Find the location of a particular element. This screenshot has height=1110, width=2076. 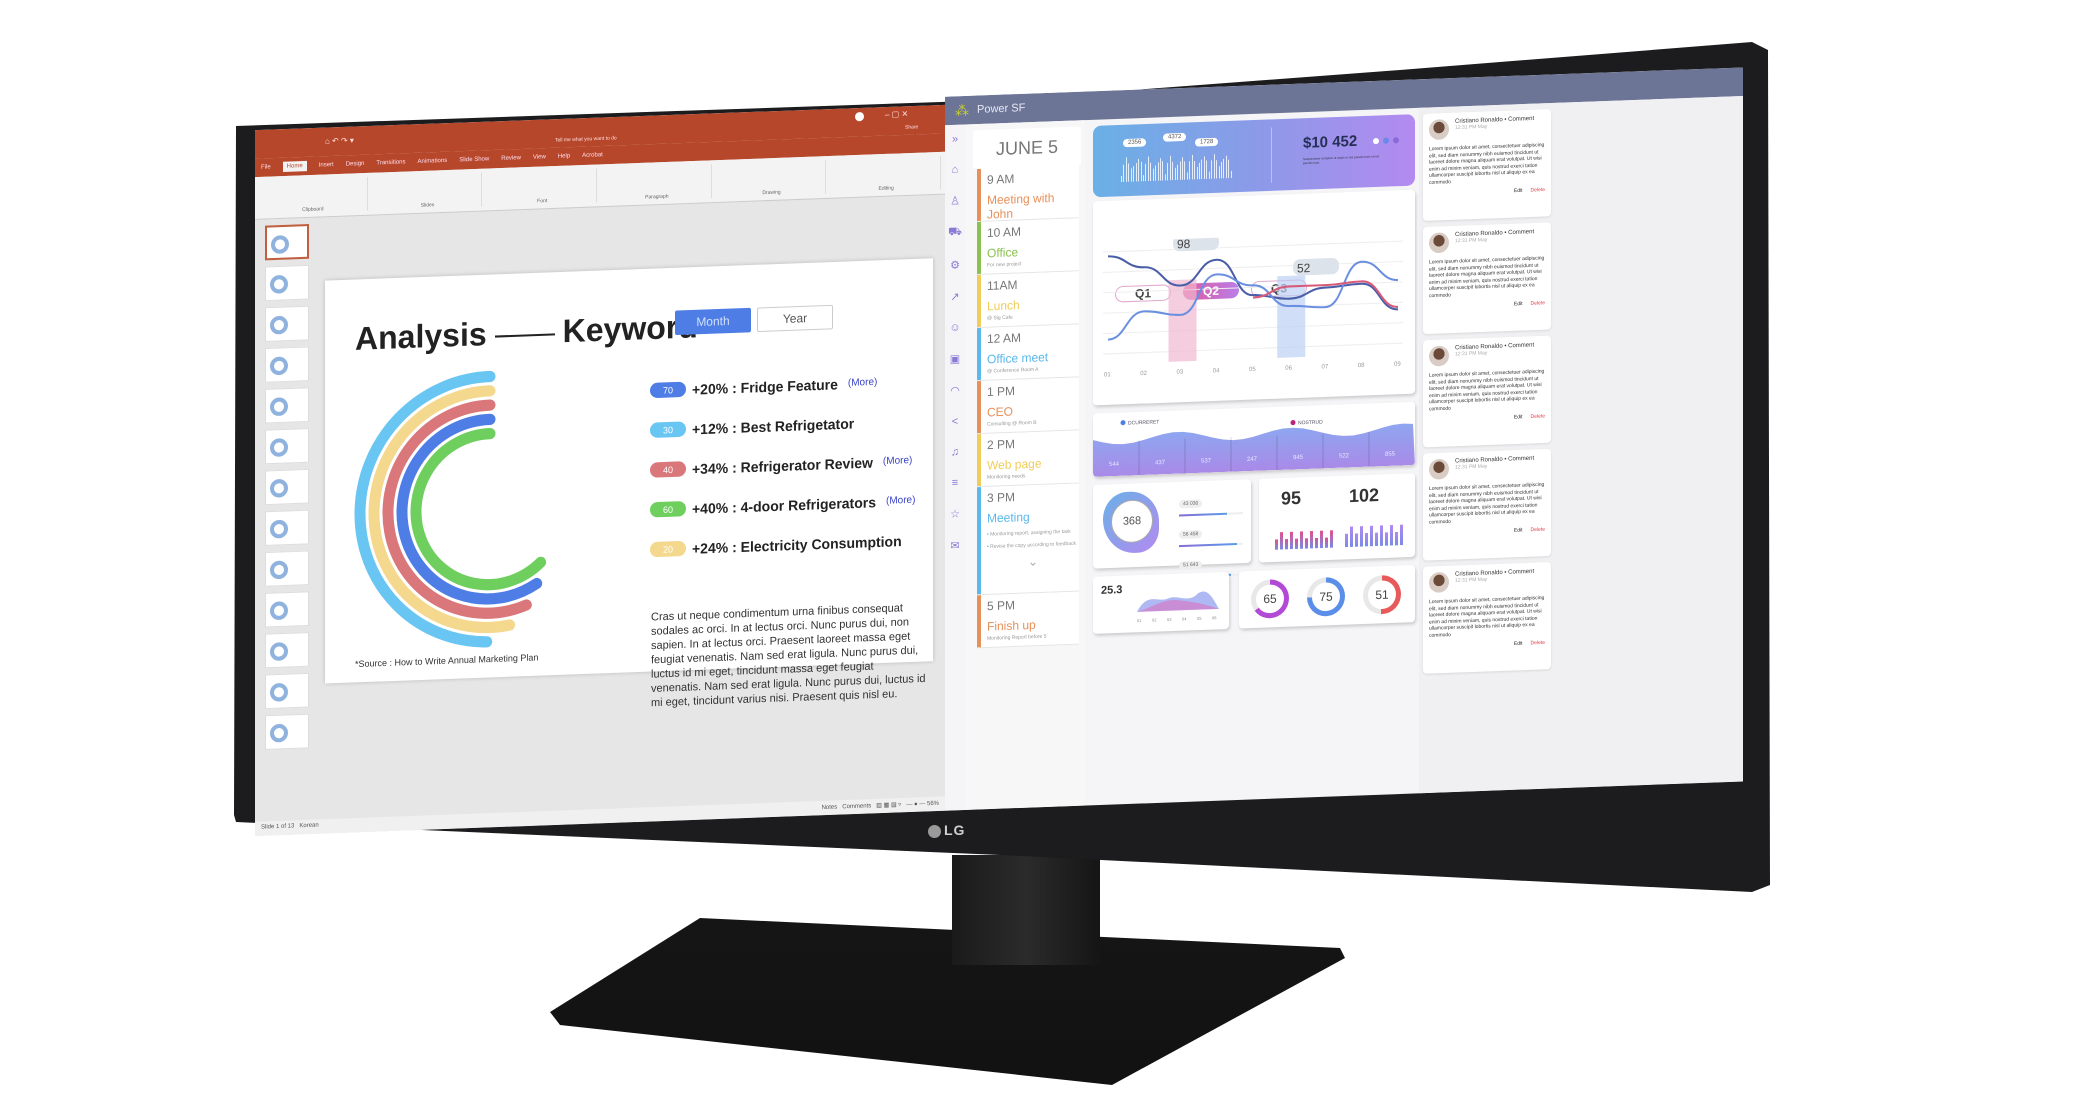

list-icon: ≡ is located at coordinates (955, 483).